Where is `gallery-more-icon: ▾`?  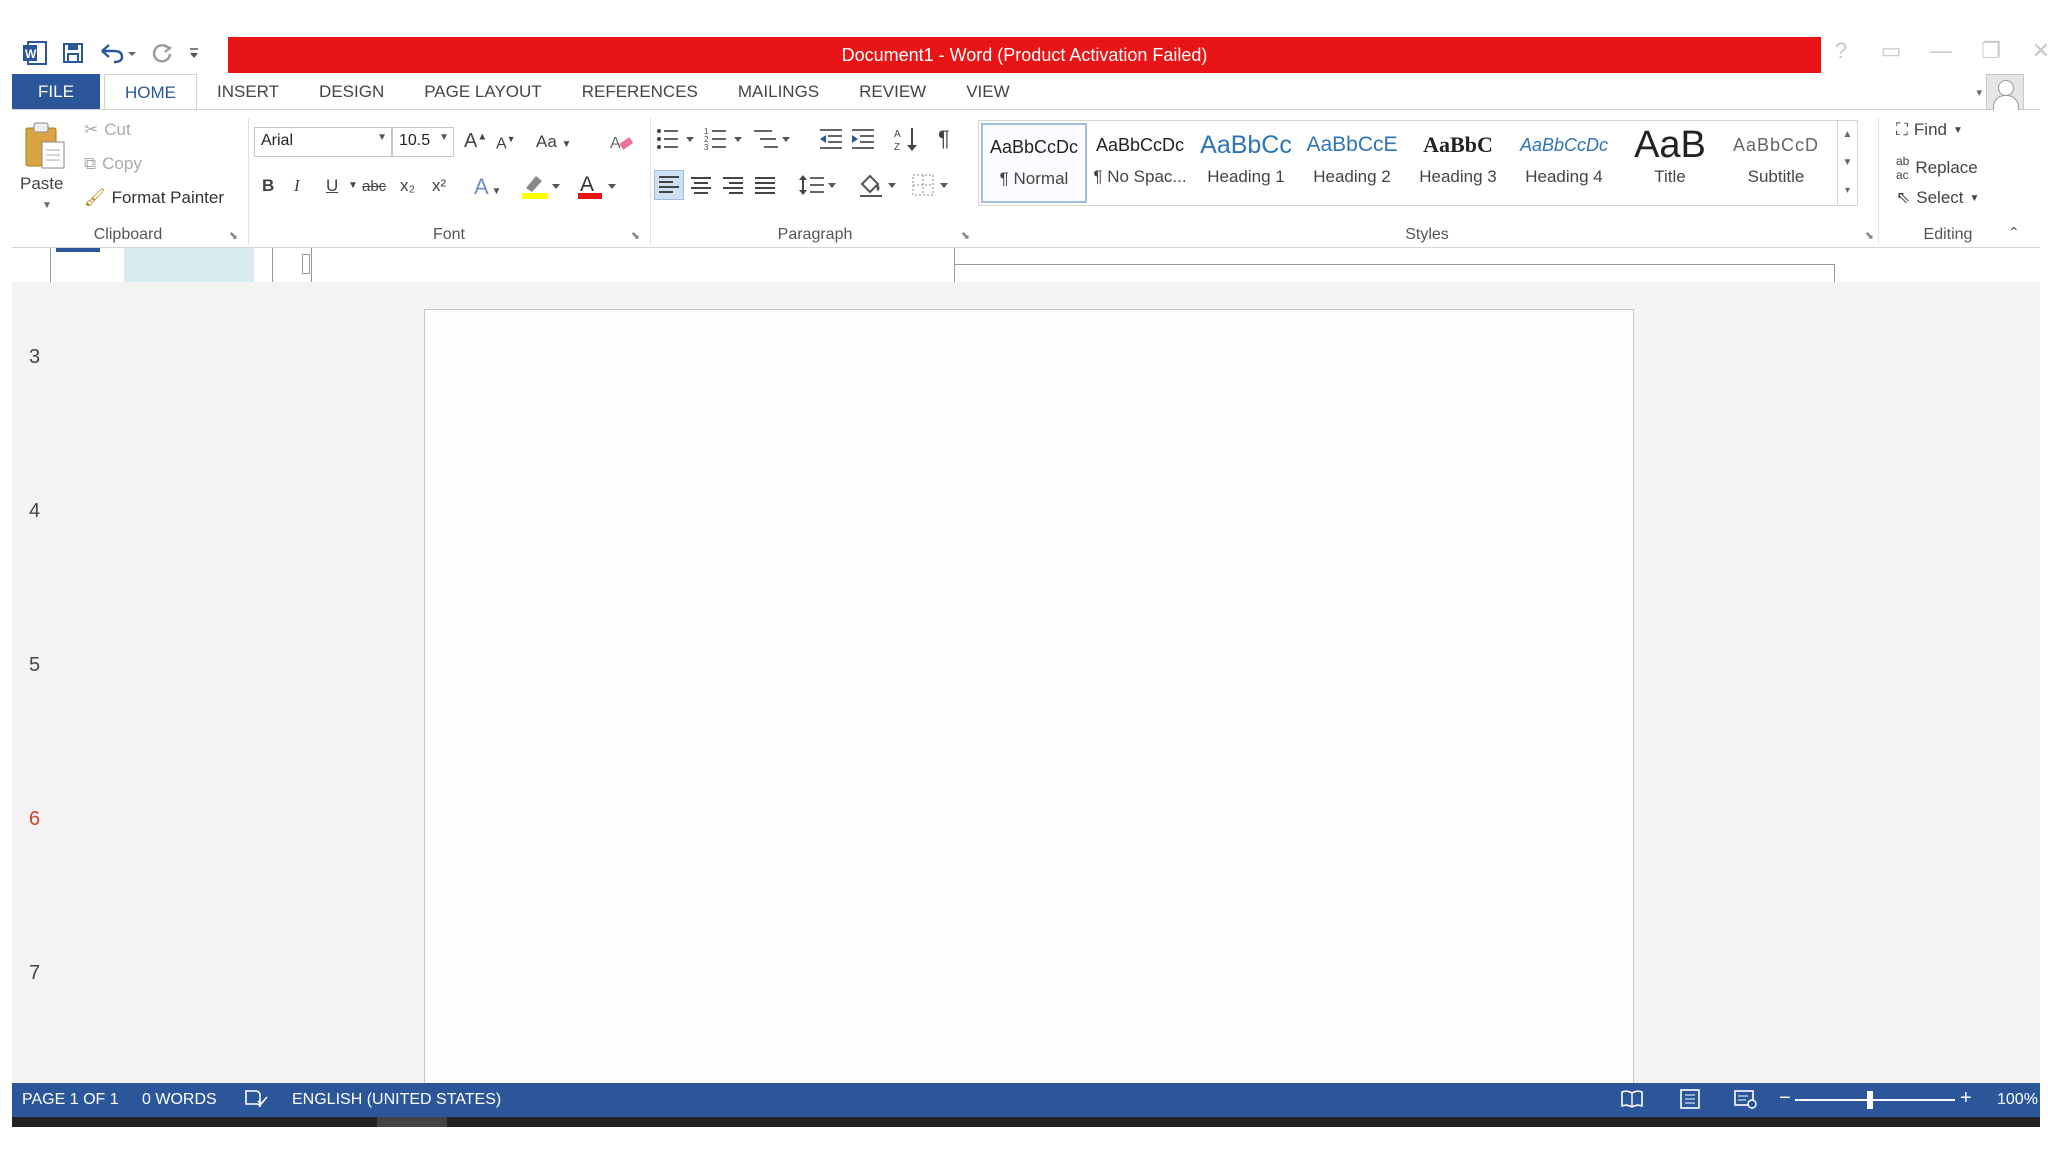
gallery-more-icon: ▾ is located at coordinates (1847, 191).